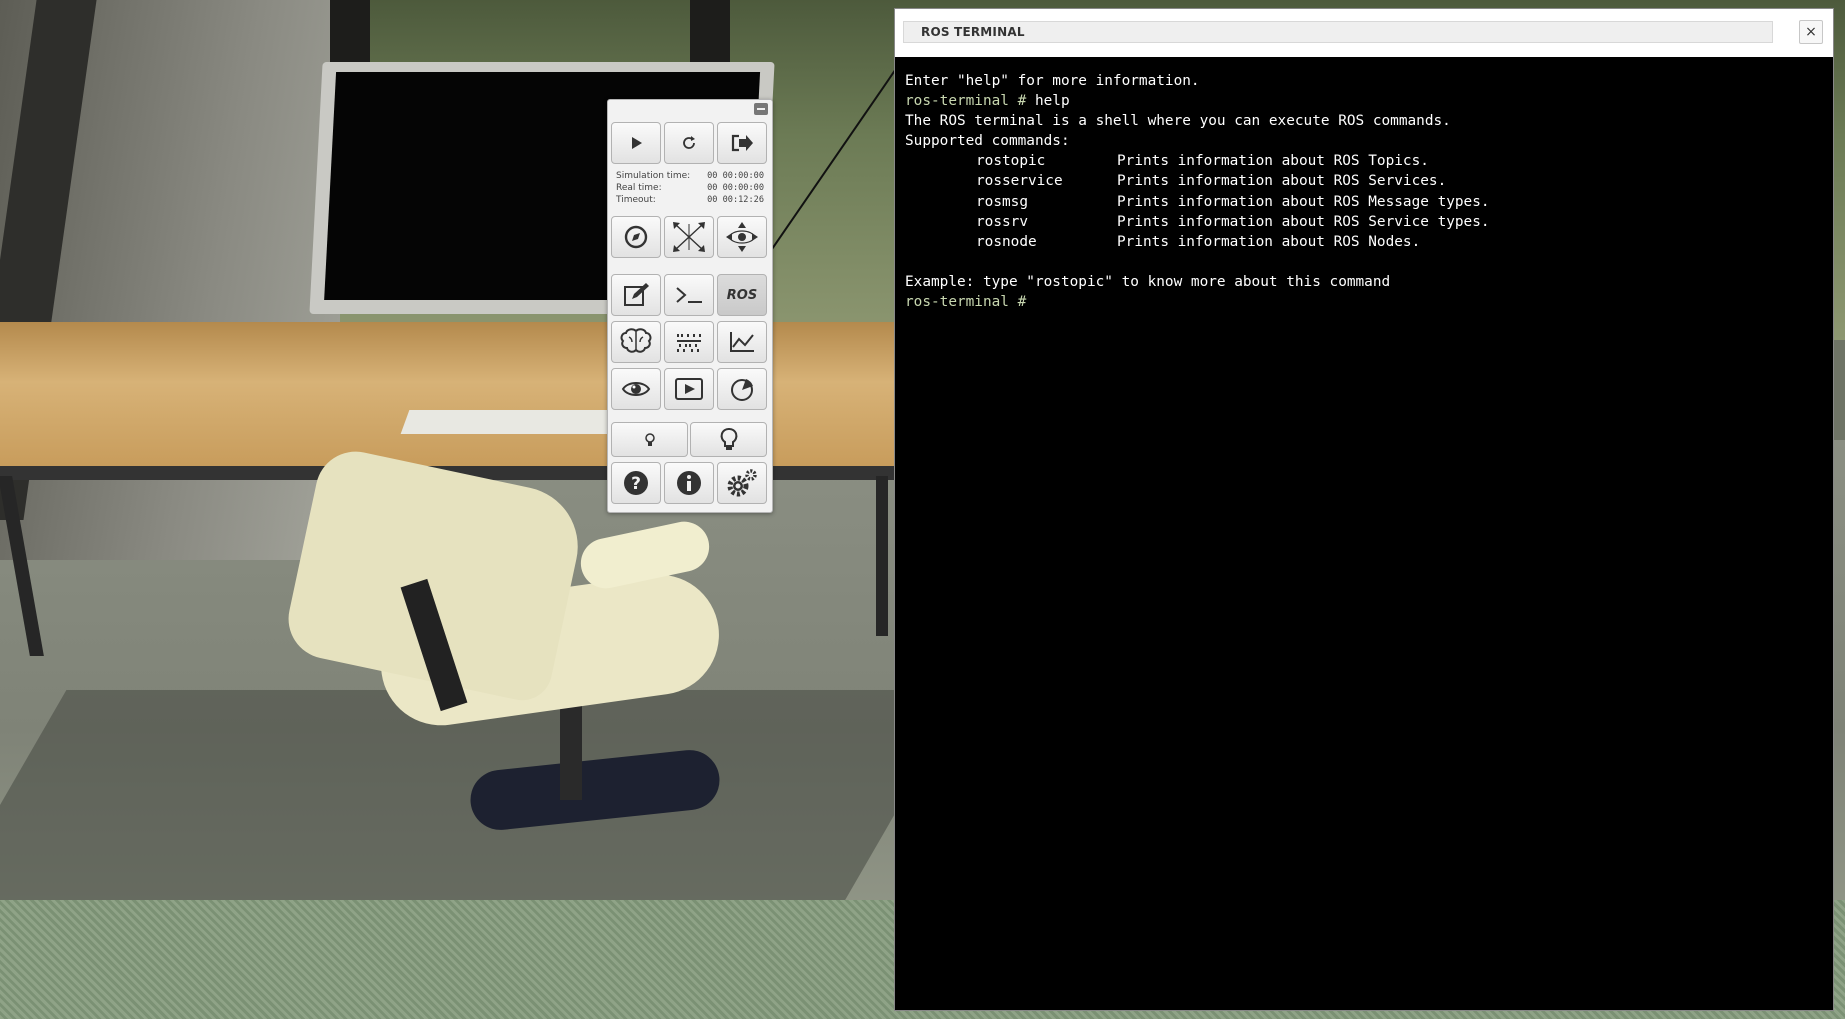 The image size is (1845, 1019). I want to click on settings-button, so click(742, 483).